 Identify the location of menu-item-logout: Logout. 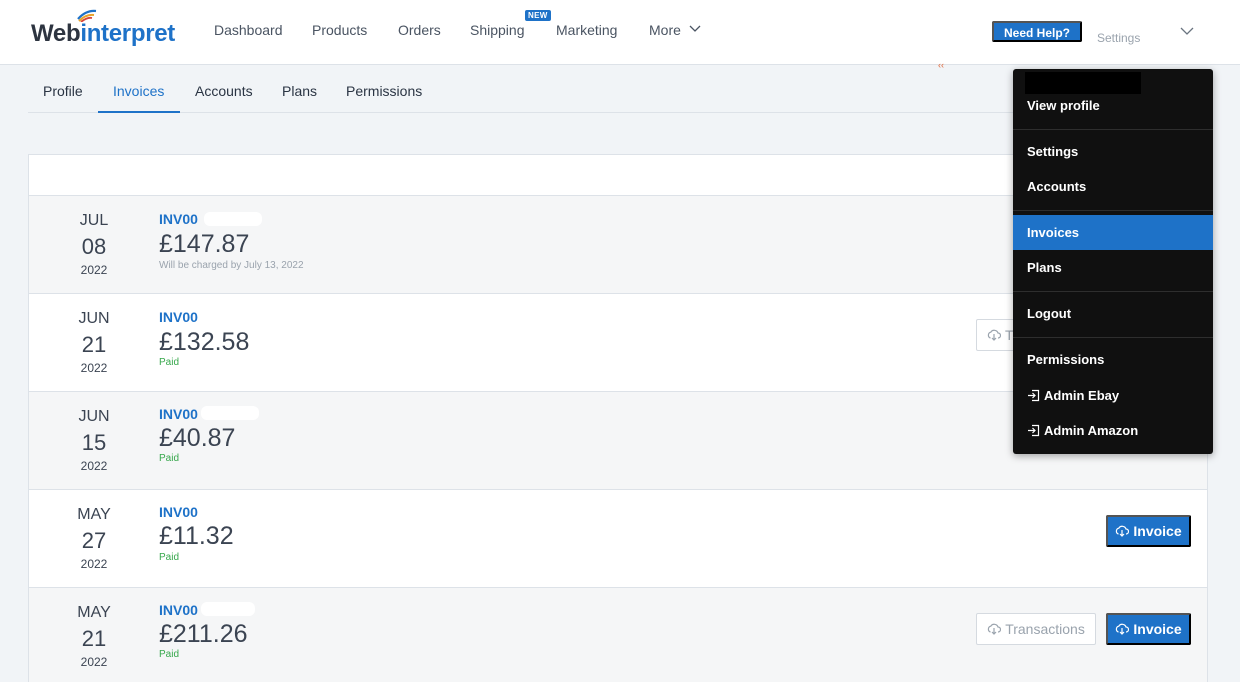
(1113, 313).